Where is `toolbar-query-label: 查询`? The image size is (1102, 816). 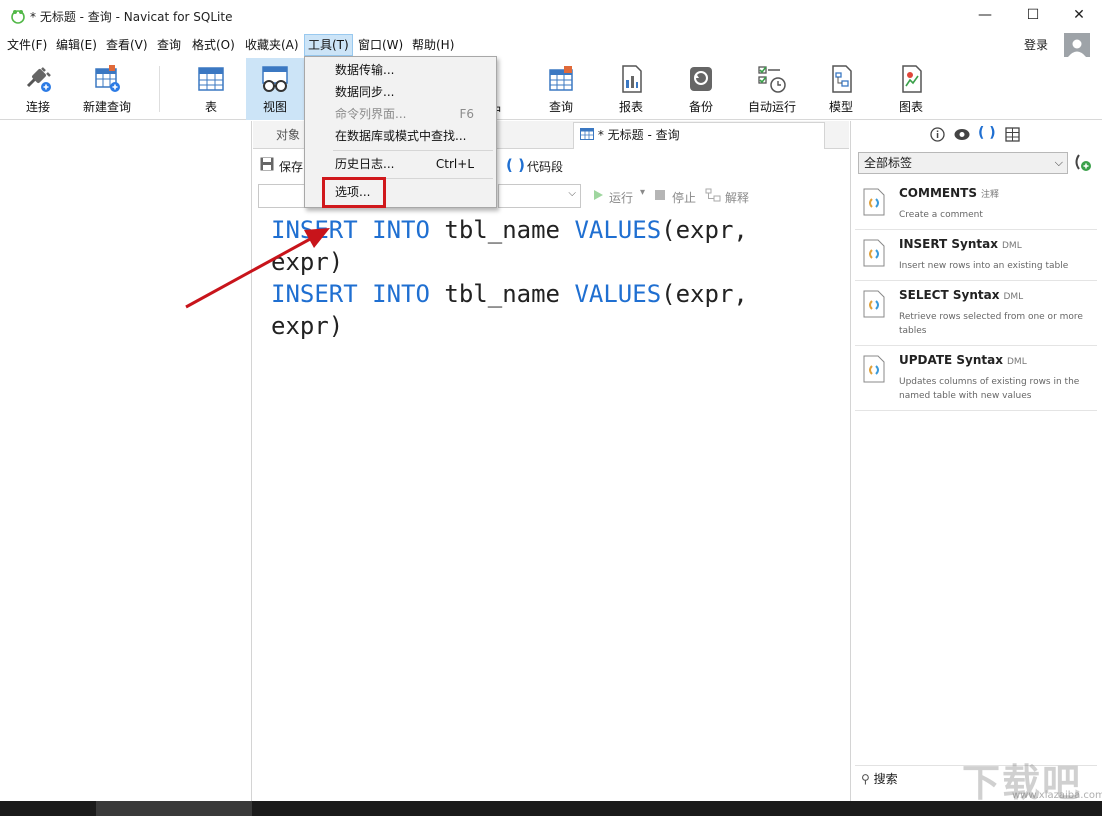 toolbar-query-label: 查询 is located at coordinates (560, 107).